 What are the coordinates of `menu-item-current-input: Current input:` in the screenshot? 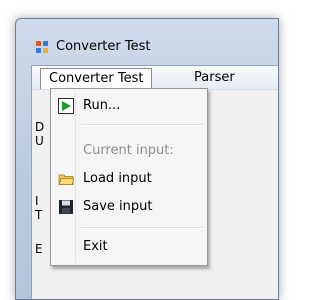 It's located at (129, 151).